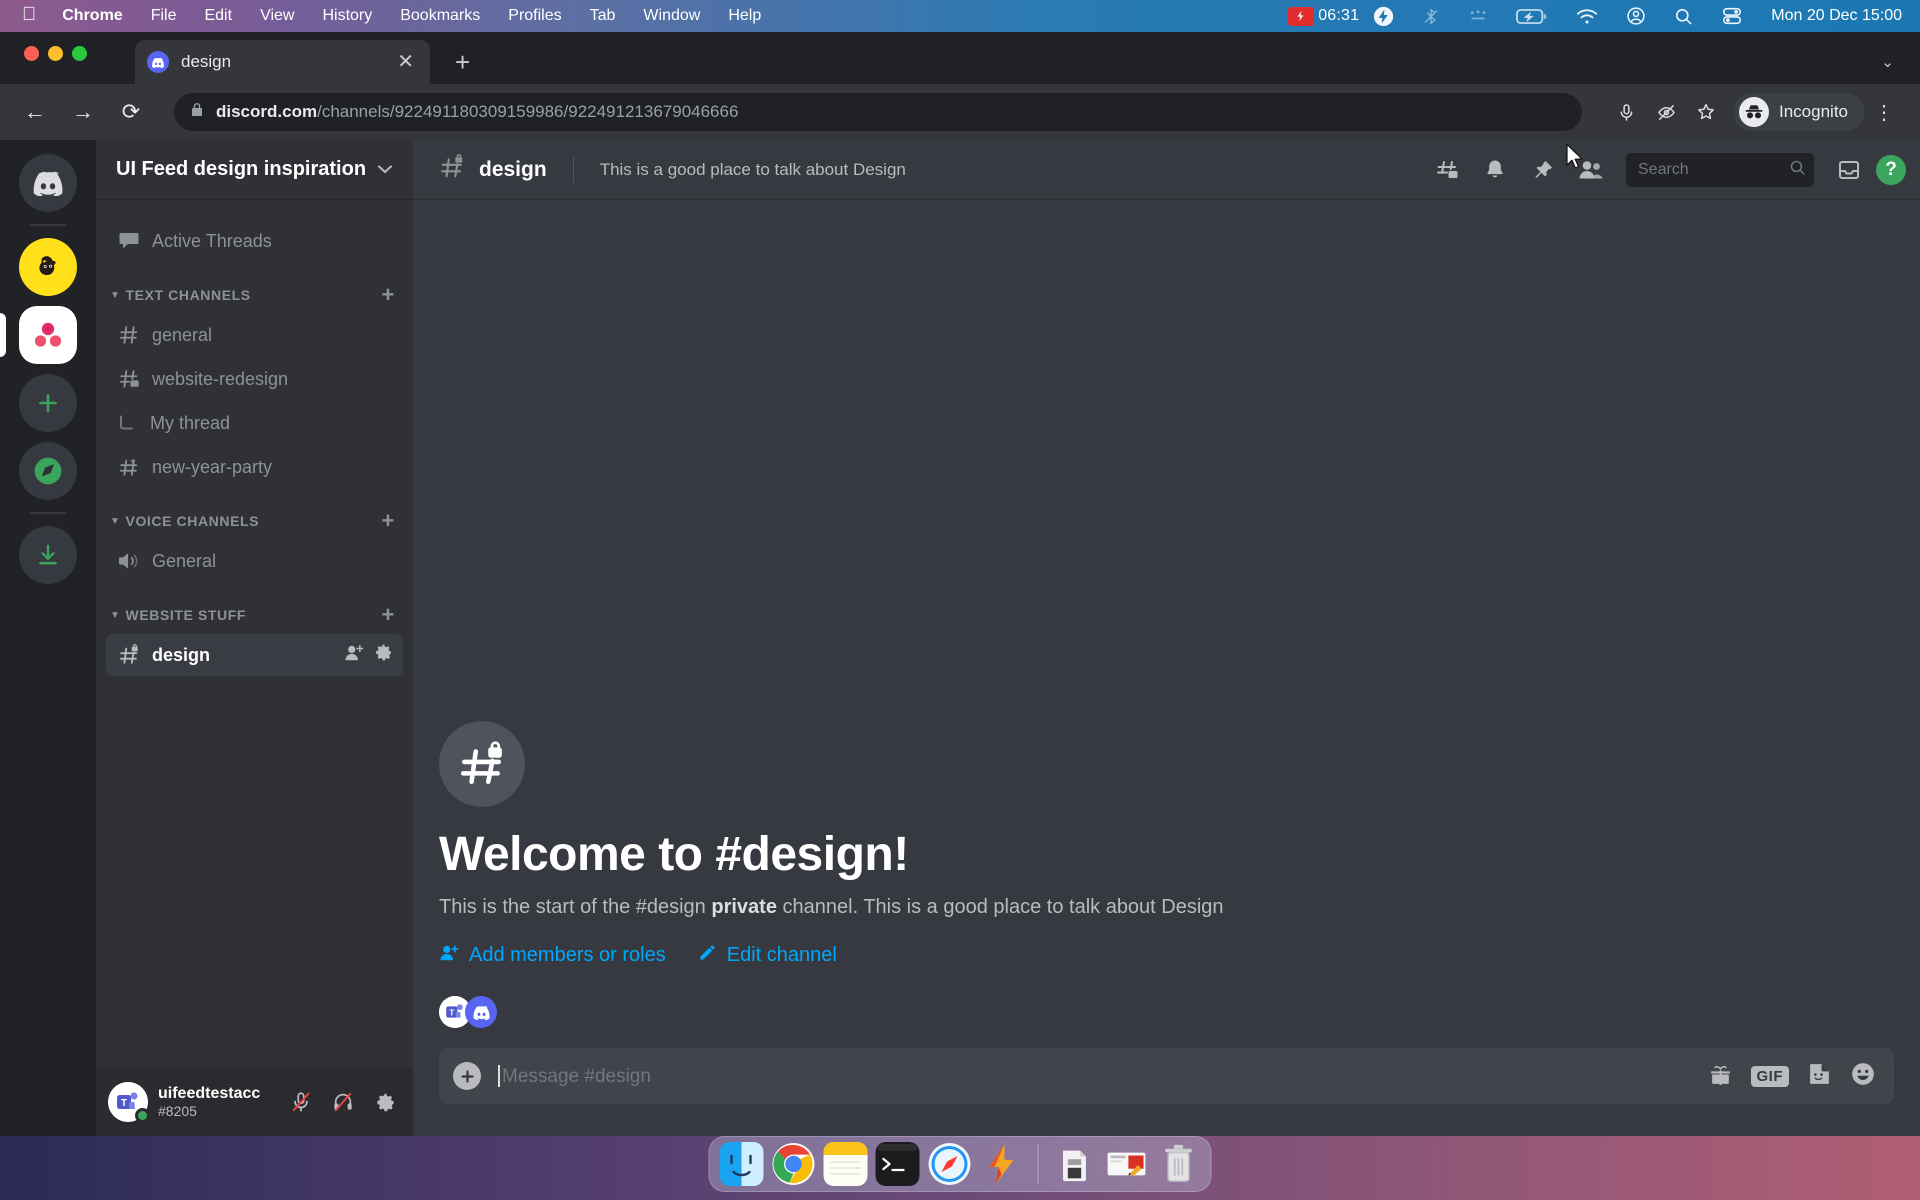 The height and width of the screenshot is (1200, 1920). I want to click on sidebar-item-general: general, so click(254, 335).